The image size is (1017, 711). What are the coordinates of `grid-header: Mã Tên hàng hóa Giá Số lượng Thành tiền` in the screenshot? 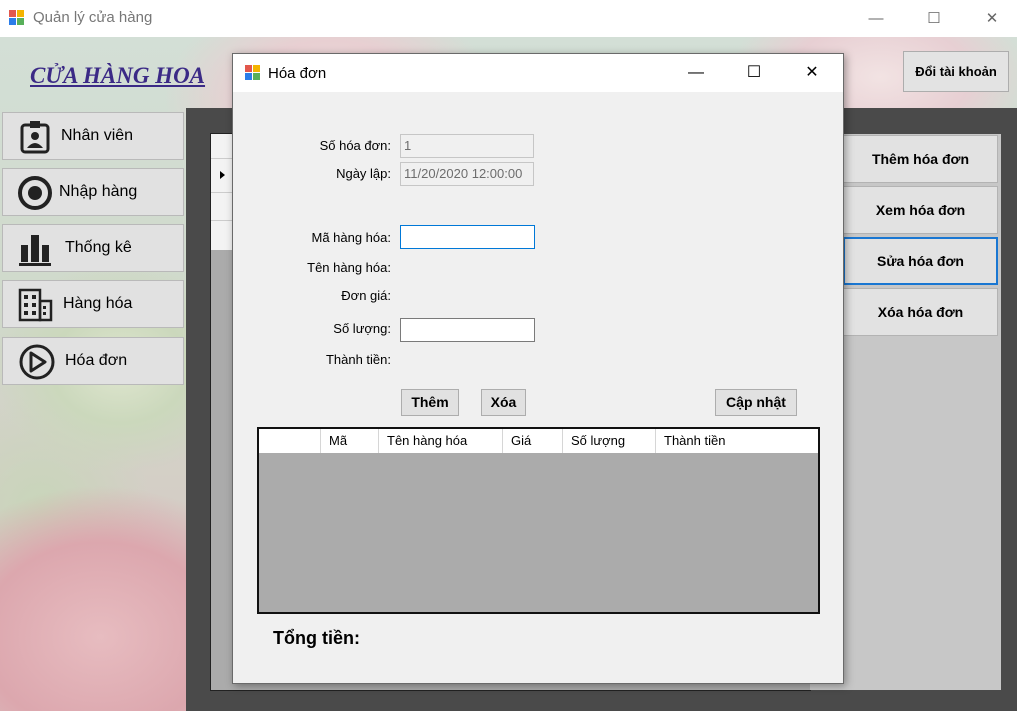 It's located at (538, 441).